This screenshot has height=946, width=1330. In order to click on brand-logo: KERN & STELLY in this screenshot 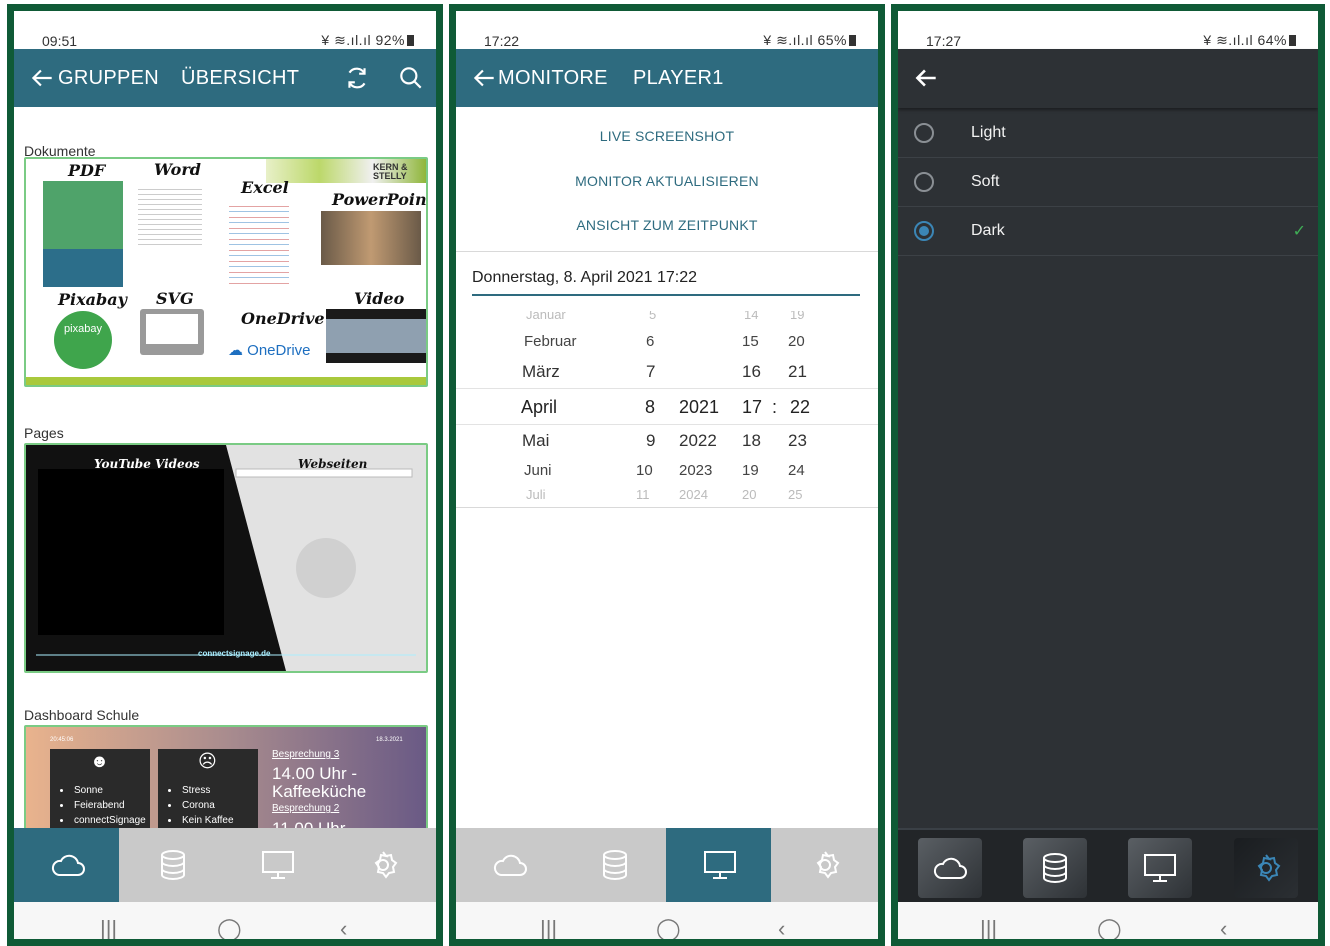, I will do `click(390, 171)`.